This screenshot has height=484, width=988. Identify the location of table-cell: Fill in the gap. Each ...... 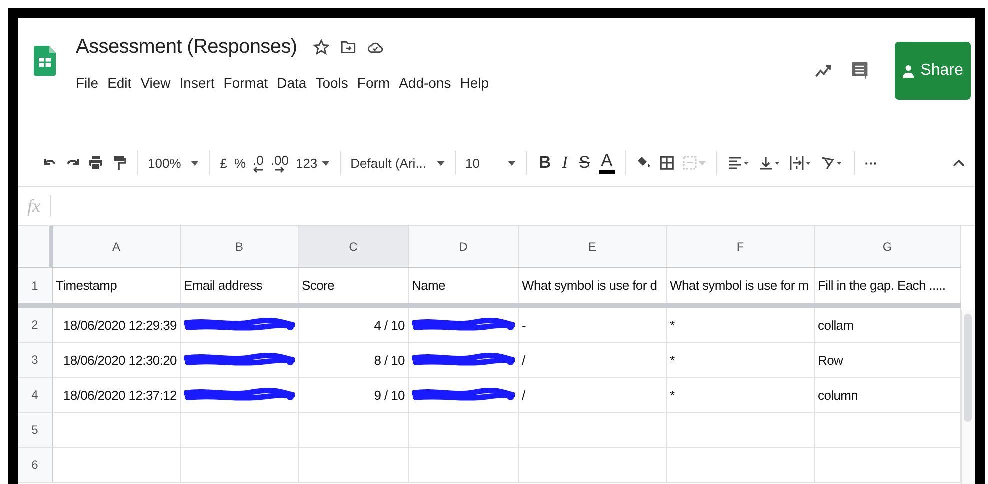
(882, 285).